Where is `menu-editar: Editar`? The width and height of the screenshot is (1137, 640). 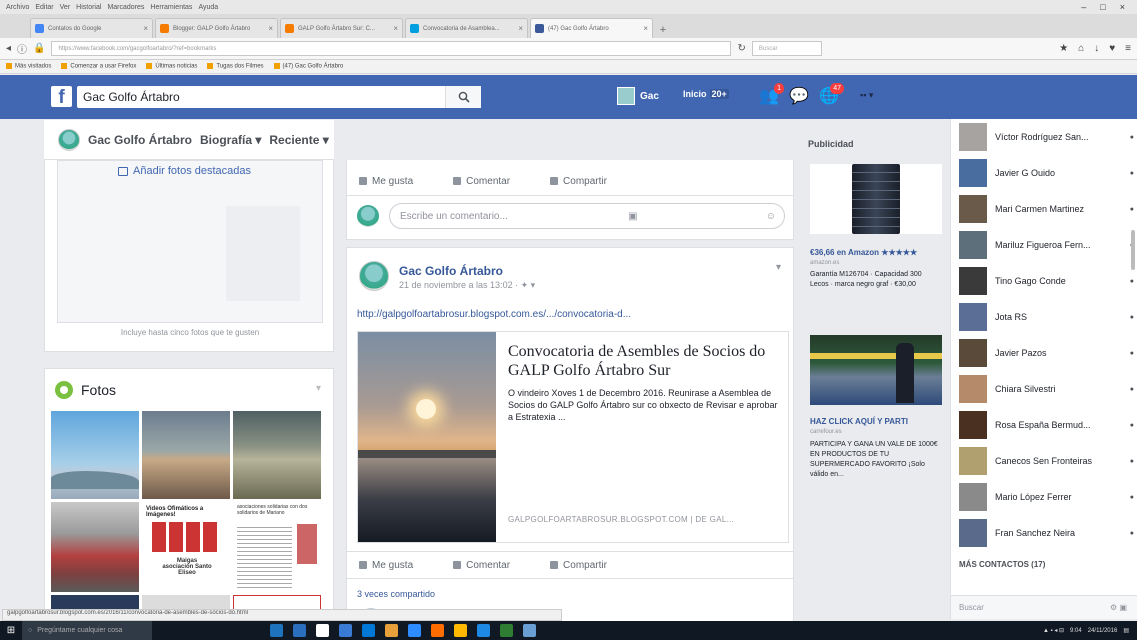
menu-editar: Editar is located at coordinates (44, 7).